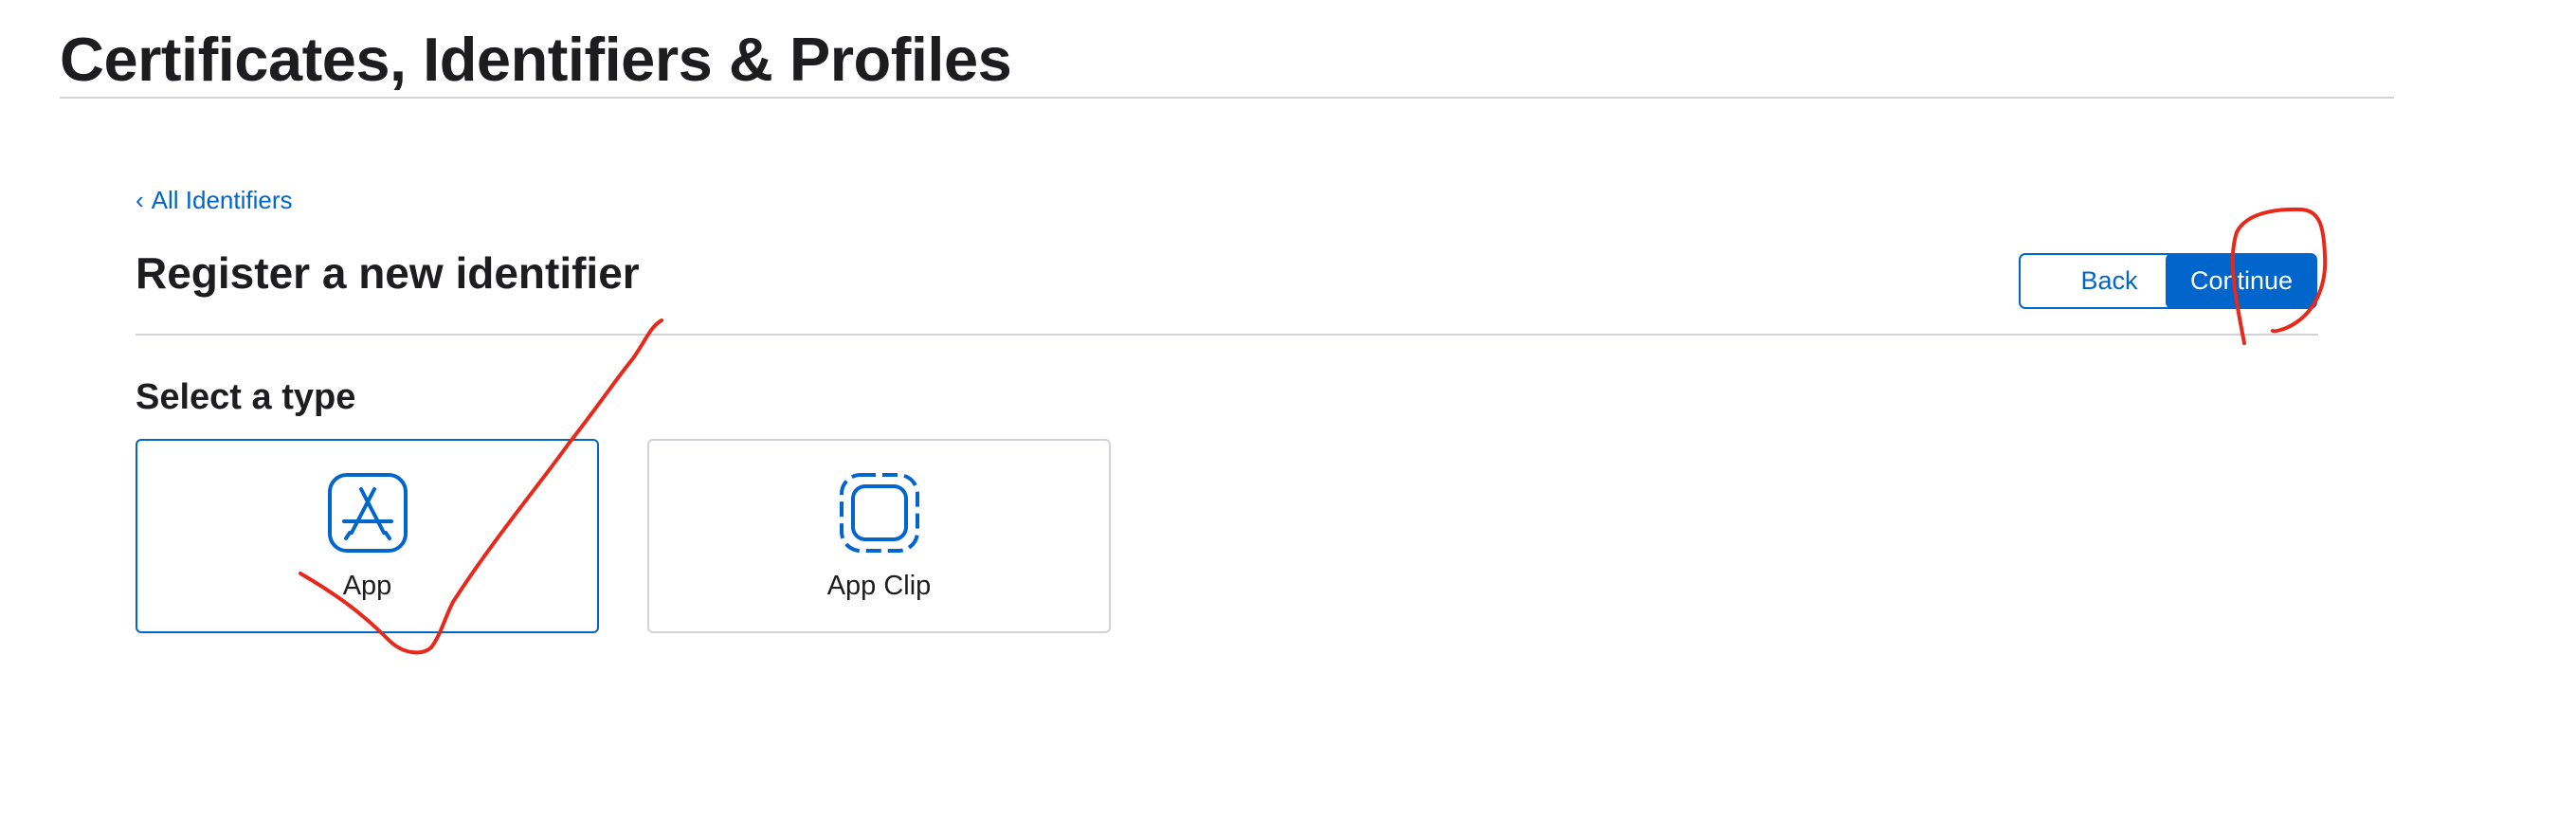 This screenshot has width=2576, height=819. Describe the element at coordinates (2241, 281) in the screenshot. I see `continue-button: Continue` at that location.